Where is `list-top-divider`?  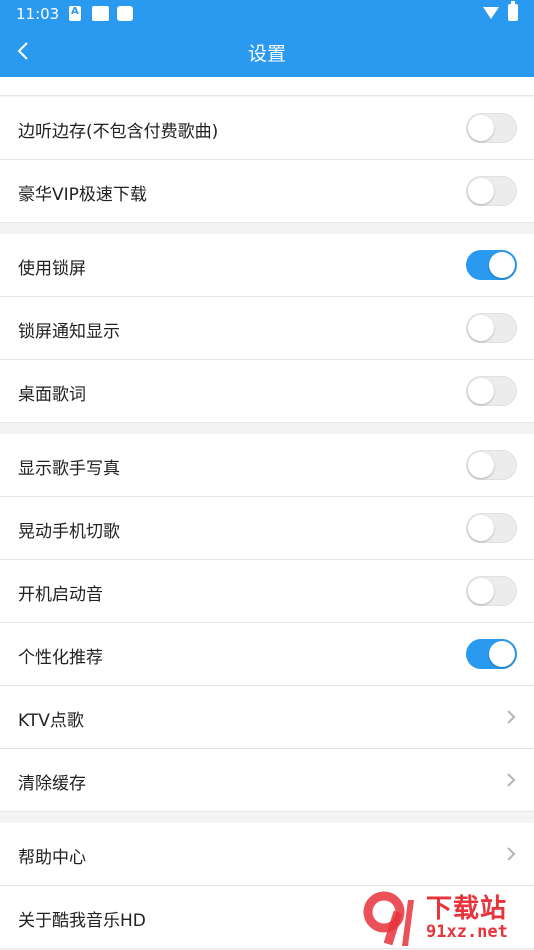
list-top-divider is located at coordinates (267, 86).